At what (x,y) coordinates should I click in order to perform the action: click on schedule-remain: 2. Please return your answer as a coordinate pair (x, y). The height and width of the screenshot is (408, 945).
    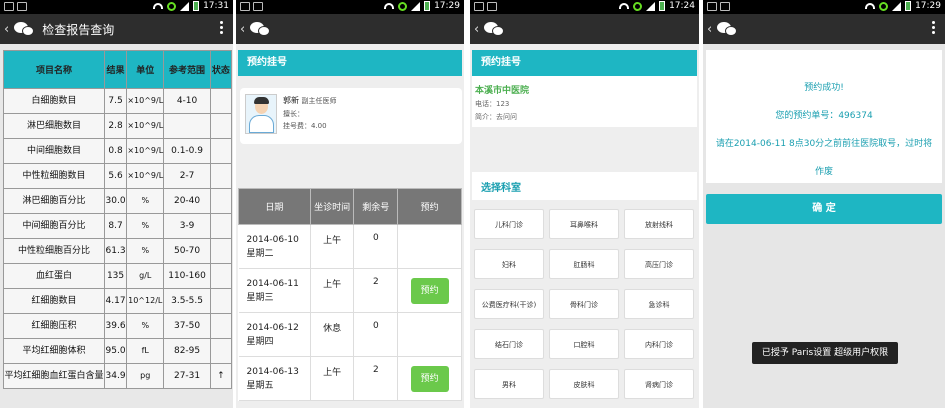
    Looking at the image, I should click on (376, 378).